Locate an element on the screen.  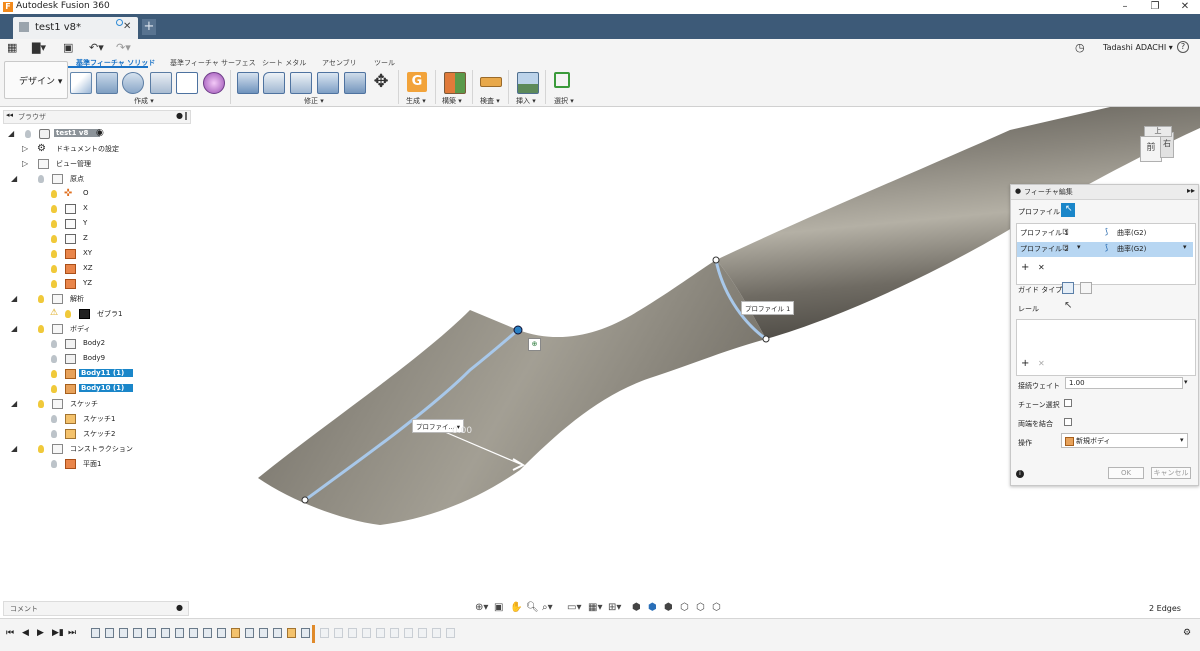
maximize-button: ❐ is located at coordinates (1155, 7).